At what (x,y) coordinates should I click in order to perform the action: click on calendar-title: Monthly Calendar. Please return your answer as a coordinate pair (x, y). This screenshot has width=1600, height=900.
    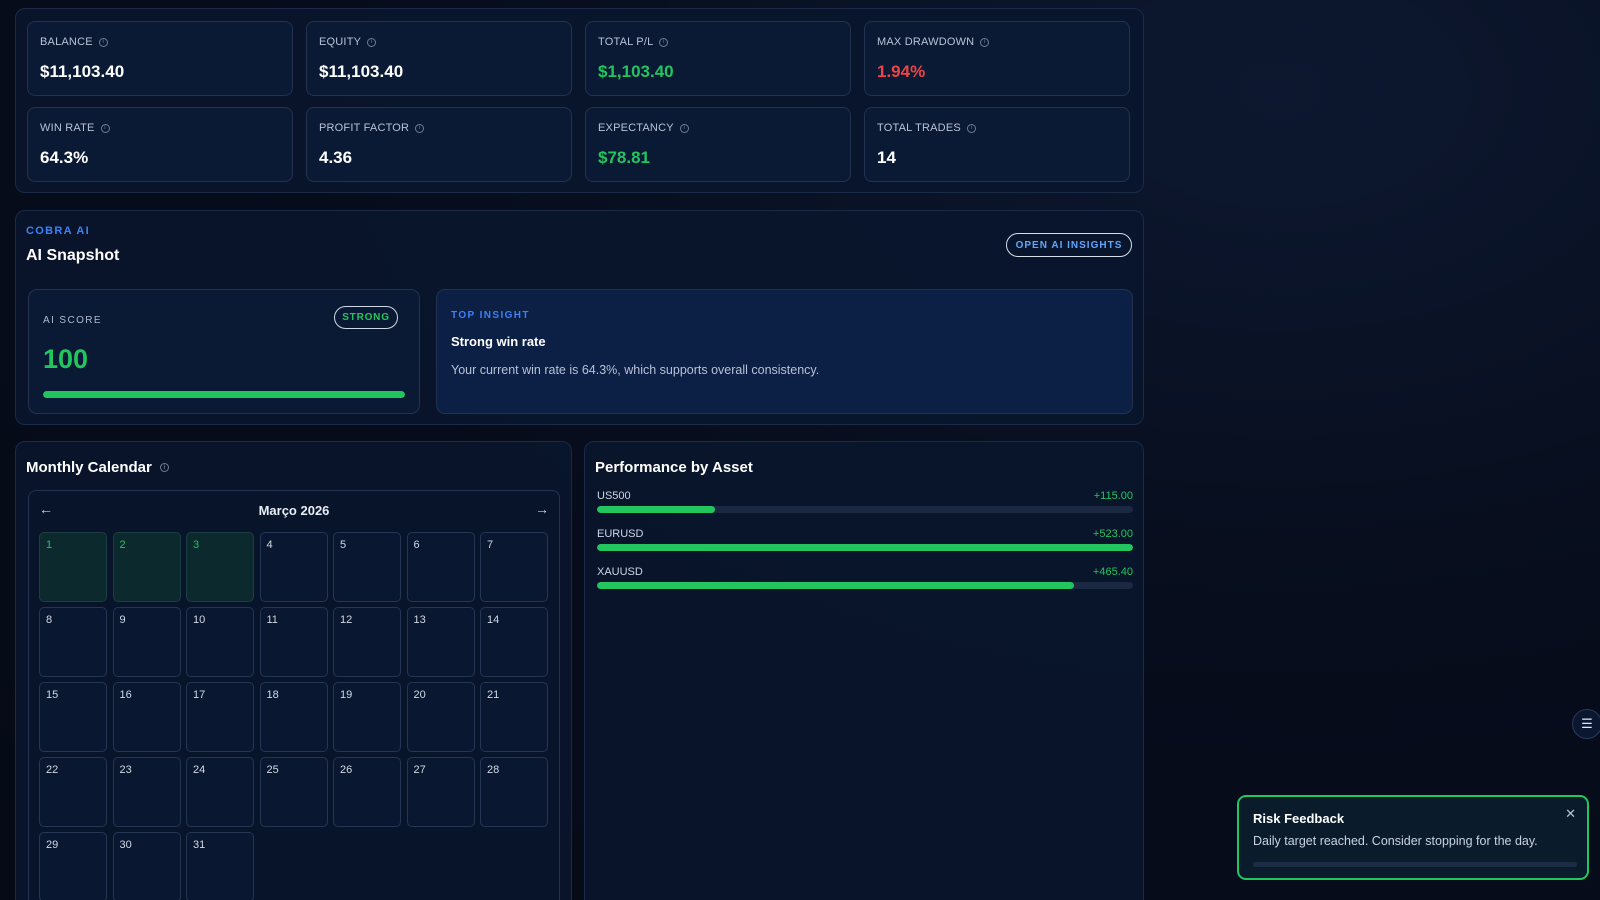
    Looking at the image, I should click on (89, 467).